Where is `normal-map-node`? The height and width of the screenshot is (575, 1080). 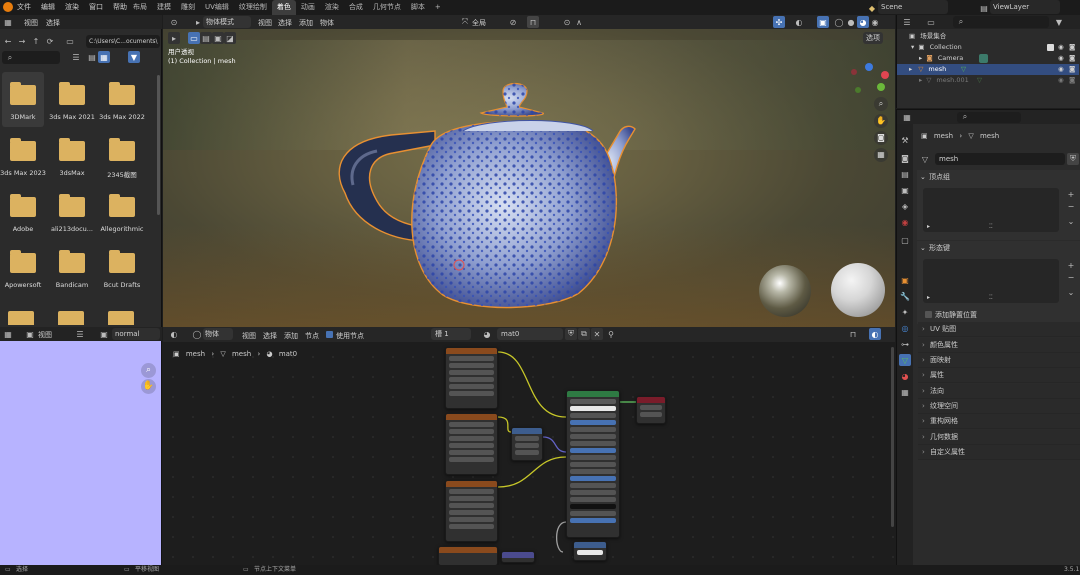
normal-map-node is located at coordinates (527, 444).